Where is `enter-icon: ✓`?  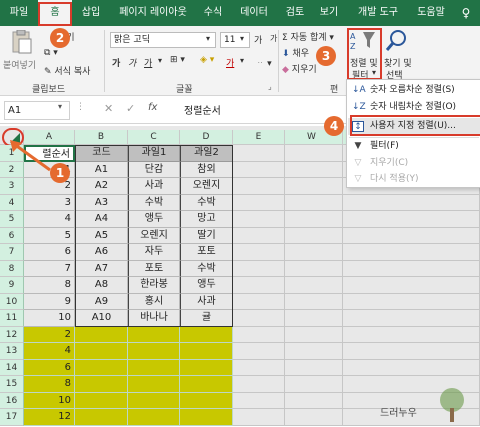
enter-icon: ✓ is located at coordinates (130, 108).